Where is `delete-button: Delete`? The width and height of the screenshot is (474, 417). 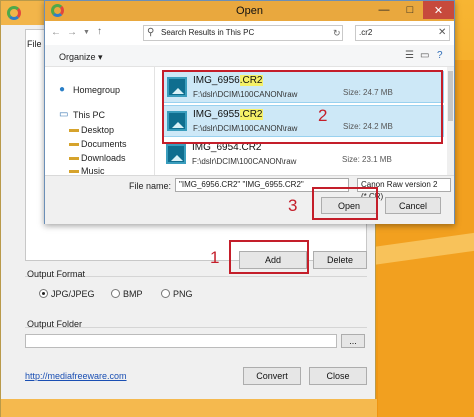
delete-button: Delete is located at coordinates (340, 260).